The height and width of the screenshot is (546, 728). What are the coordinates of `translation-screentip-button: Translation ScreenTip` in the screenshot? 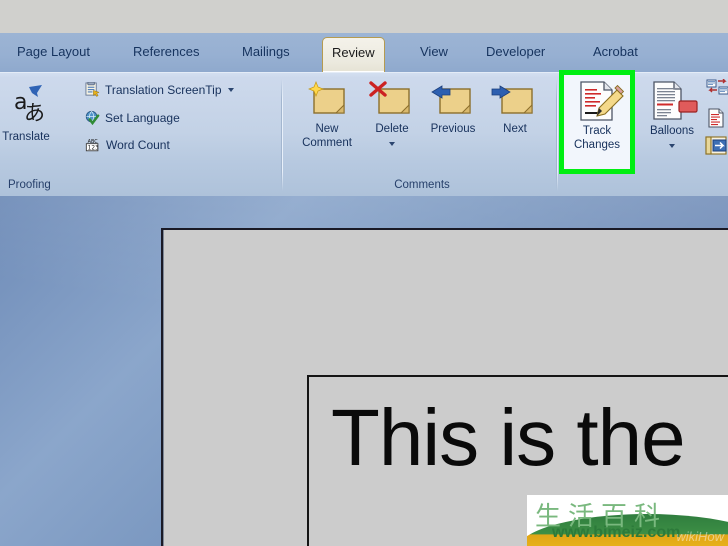 It's located at (159, 89).